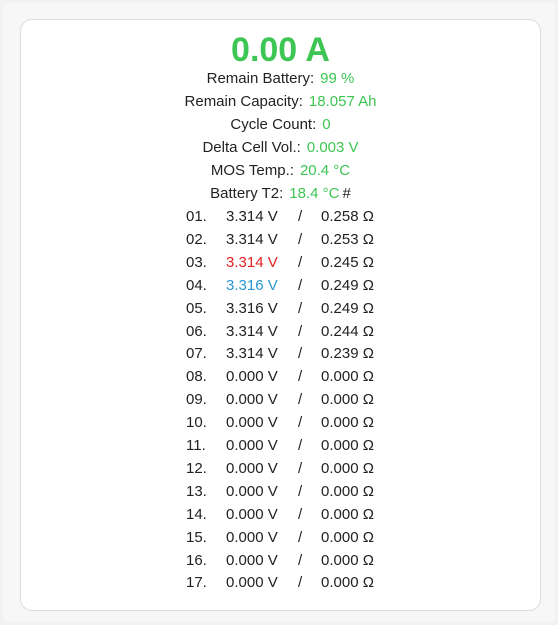 This screenshot has height=625, width=558. Describe the element at coordinates (281, 400) in the screenshot. I see `cell-row: 09. 0.000 V / 0.000 Ω` at that location.